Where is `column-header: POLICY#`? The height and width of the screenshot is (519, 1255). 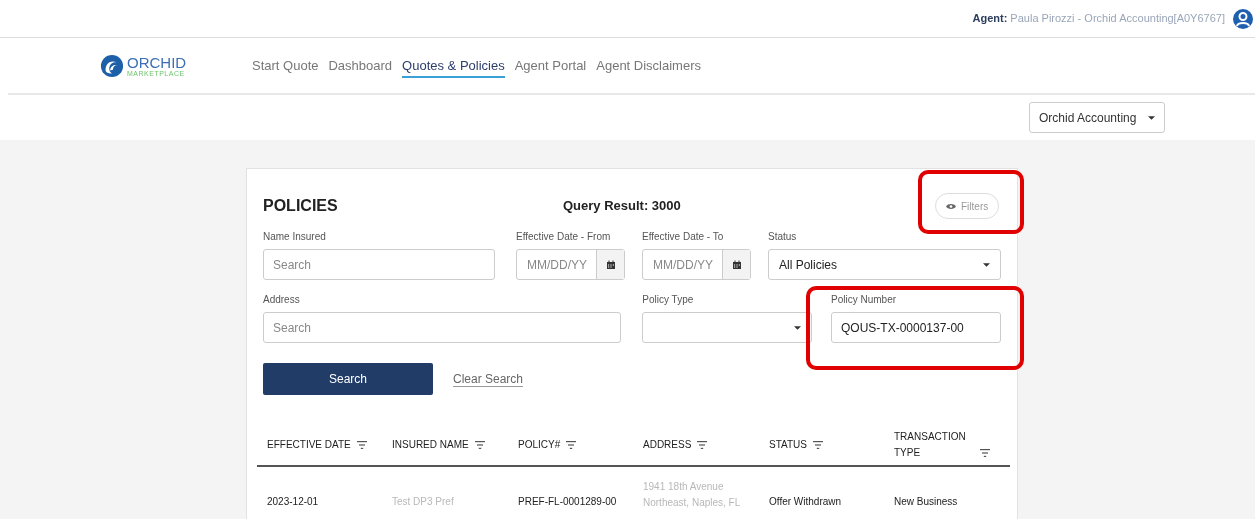
column-header: POLICY# is located at coordinates (570, 445).